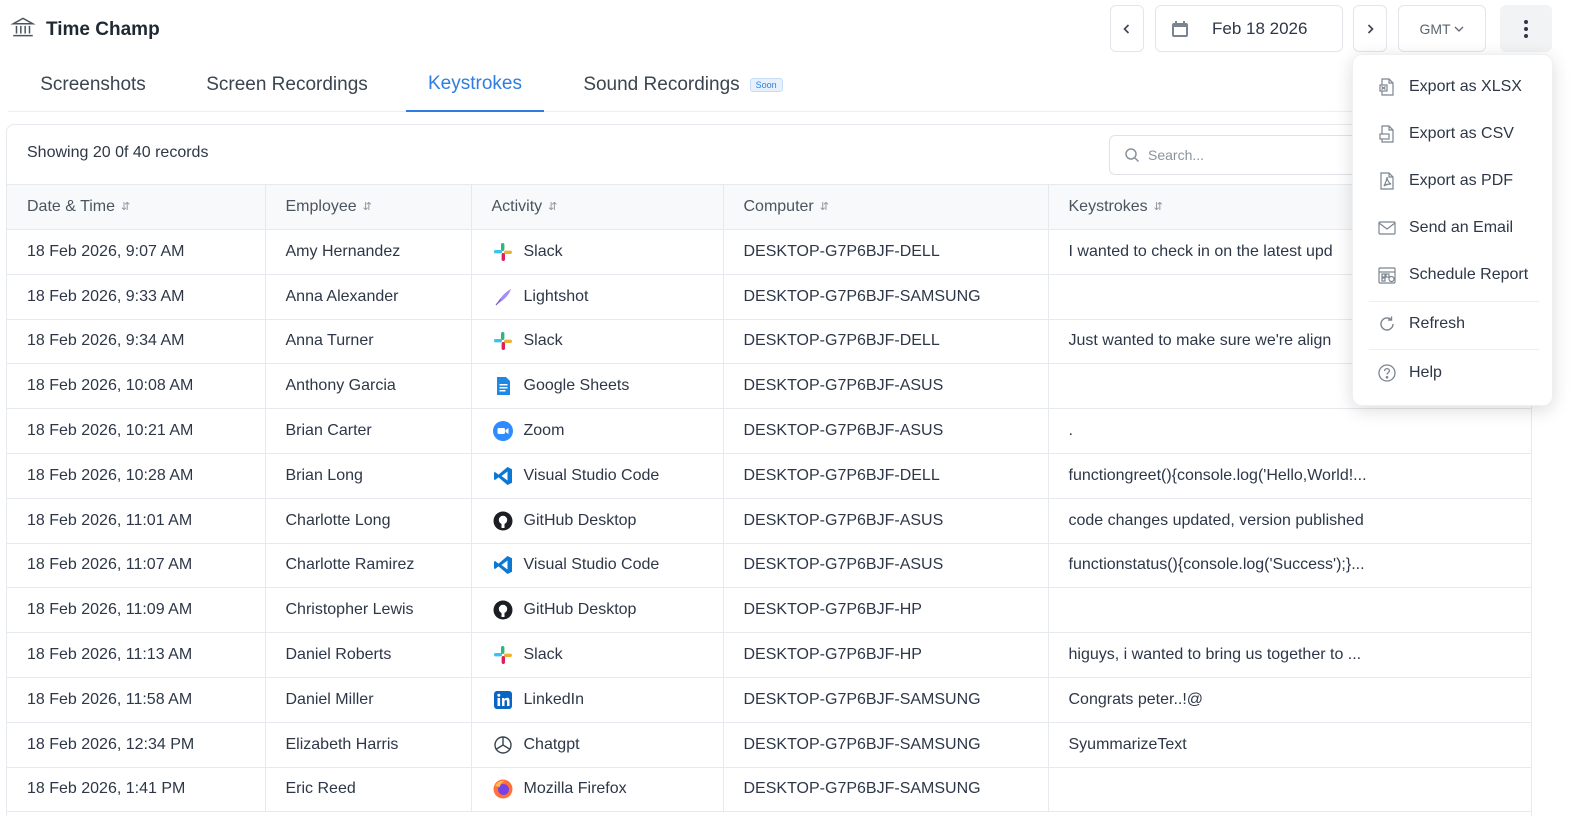 The width and height of the screenshot is (1592, 816). Describe the element at coordinates (1421, 324) in the screenshot. I see `refresh-item: Refresh` at that location.